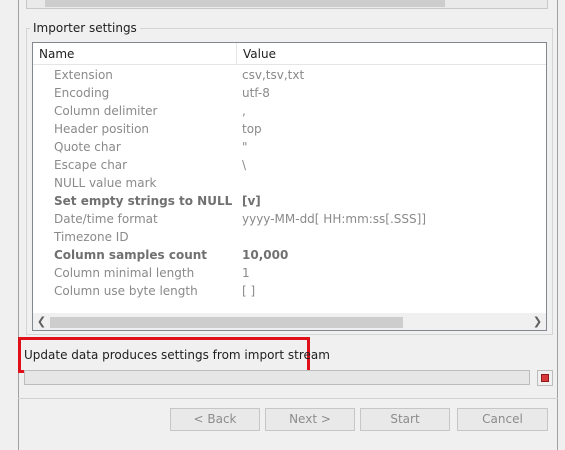 The width and height of the screenshot is (565, 450). What do you see at coordinates (143, 201) in the screenshot?
I see `row-name: Set empty strings to NULL` at bounding box center [143, 201].